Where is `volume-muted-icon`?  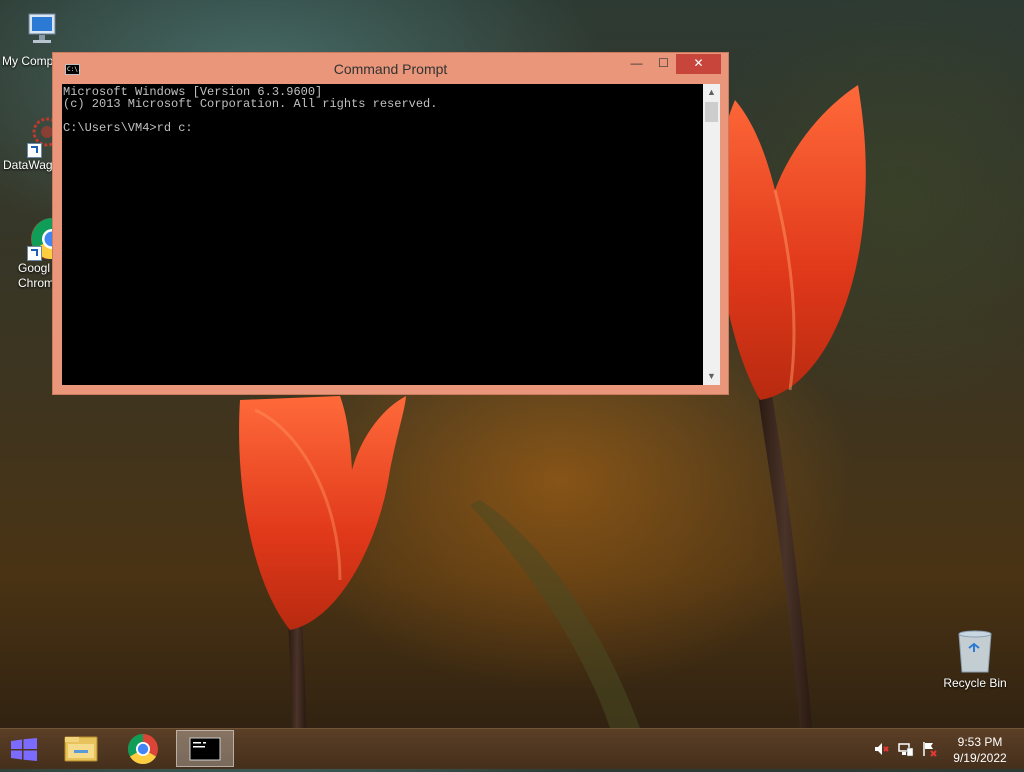 volume-muted-icon is located at coordinates (882, 749).